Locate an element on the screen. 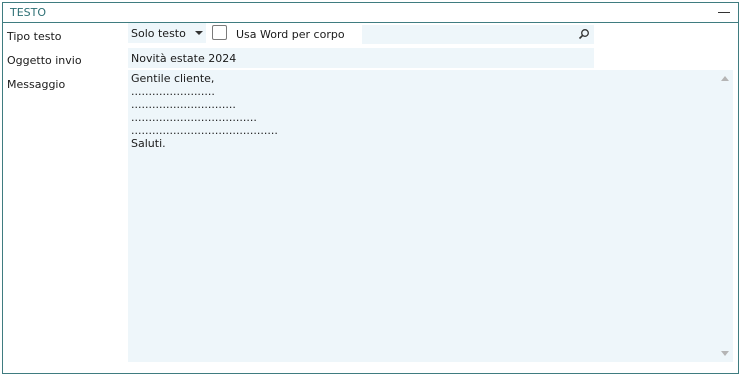 This screenshot has height=378, width=743. oggetto-invio-field: Novità estate 2024 is located at coordinates (361, 58).